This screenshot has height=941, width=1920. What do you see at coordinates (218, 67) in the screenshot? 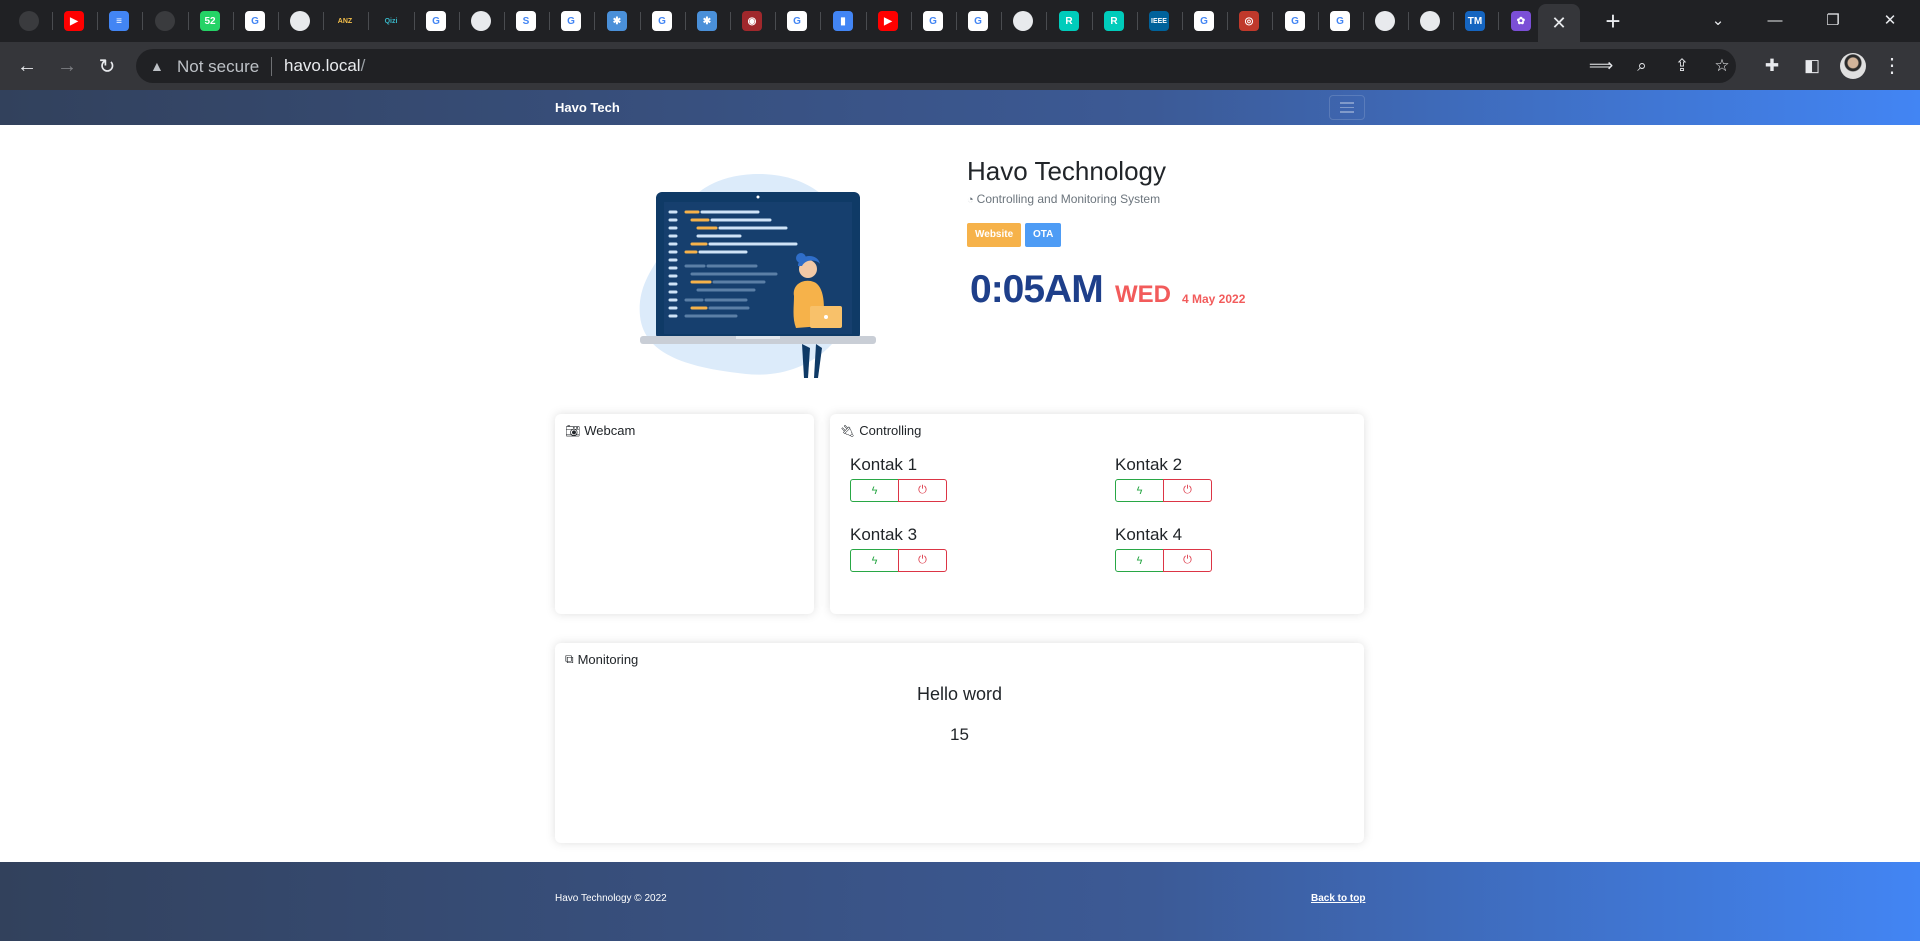
I see `security-label: Not secure` at bounding box center [218, 67].